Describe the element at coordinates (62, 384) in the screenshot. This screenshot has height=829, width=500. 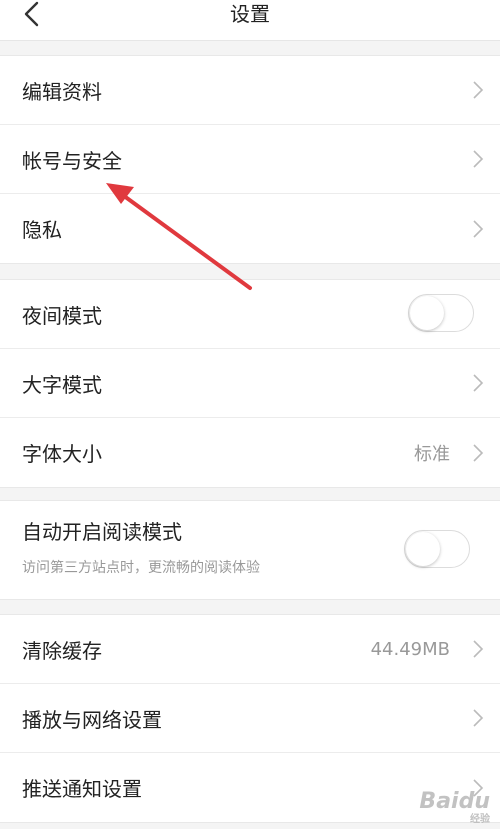
I see `settings-item-label: 大字模式` at that location.